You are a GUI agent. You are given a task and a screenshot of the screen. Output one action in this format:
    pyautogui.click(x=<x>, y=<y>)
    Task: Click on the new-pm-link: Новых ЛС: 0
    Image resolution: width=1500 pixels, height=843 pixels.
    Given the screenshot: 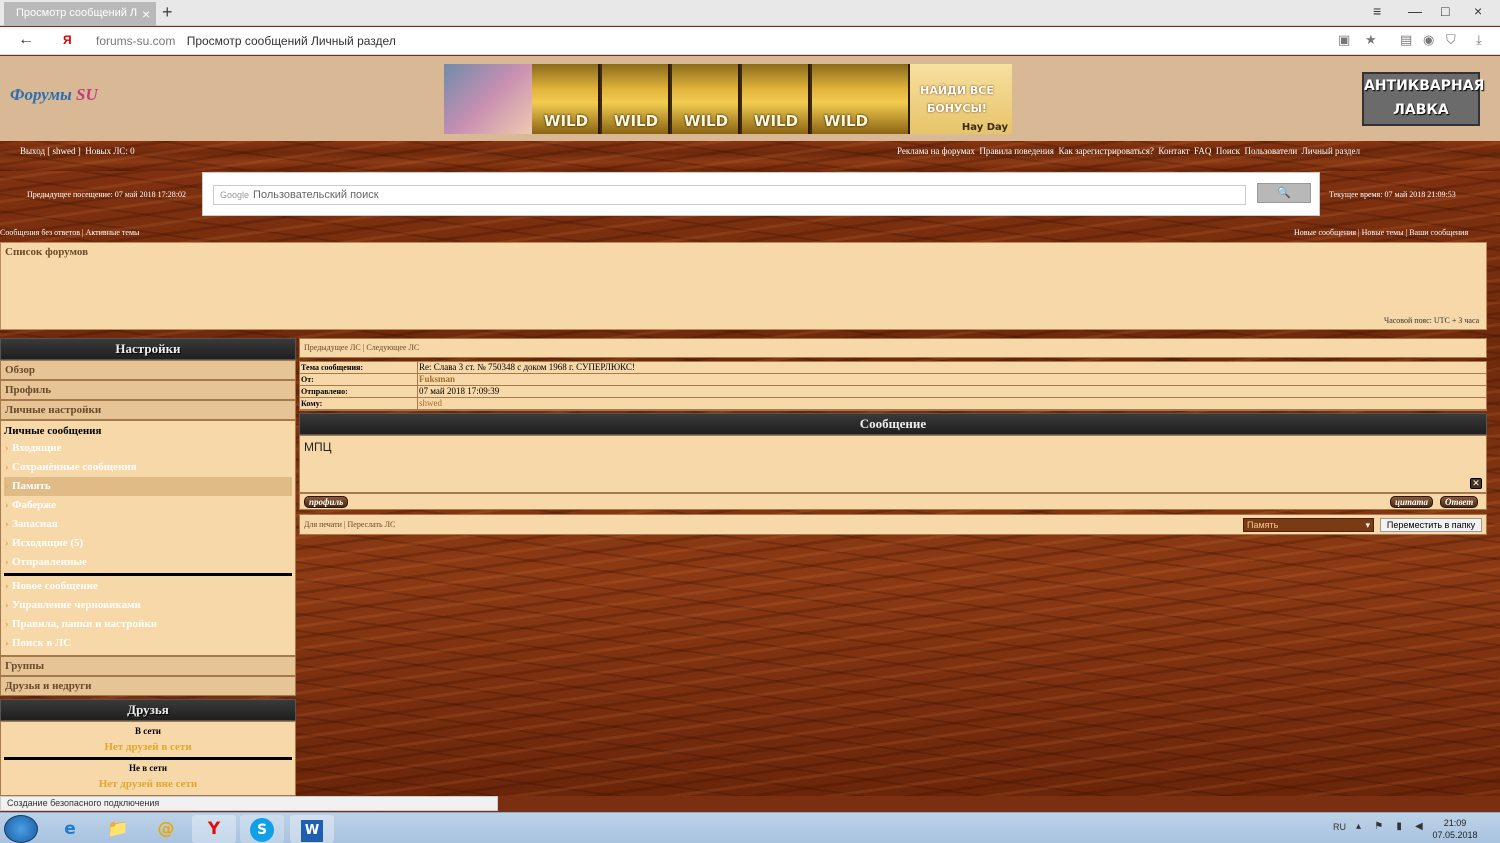 What is the action you would take?
    pyautogui.click(x=109, y=151)
    